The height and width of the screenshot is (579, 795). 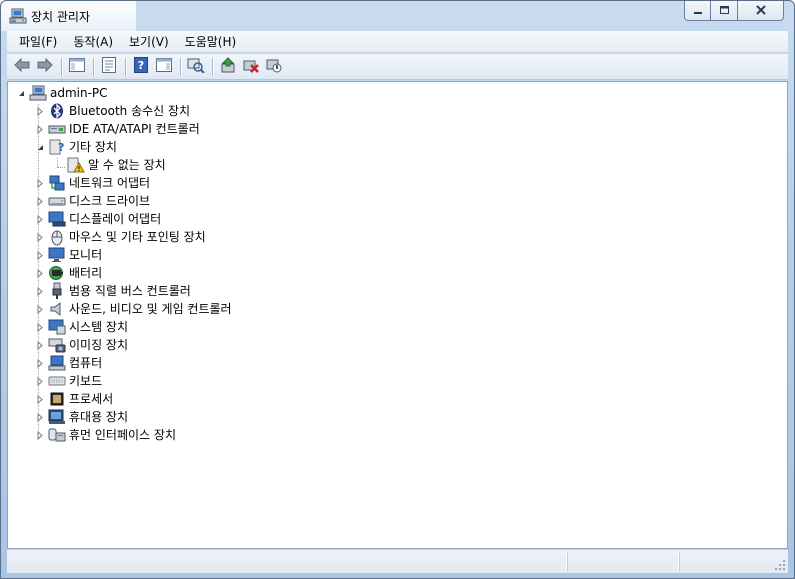 What do you see at coordinates (68, 381) in the screenshot?
I see `tree-item-category: 키보드` at bounding box center [68, 381].